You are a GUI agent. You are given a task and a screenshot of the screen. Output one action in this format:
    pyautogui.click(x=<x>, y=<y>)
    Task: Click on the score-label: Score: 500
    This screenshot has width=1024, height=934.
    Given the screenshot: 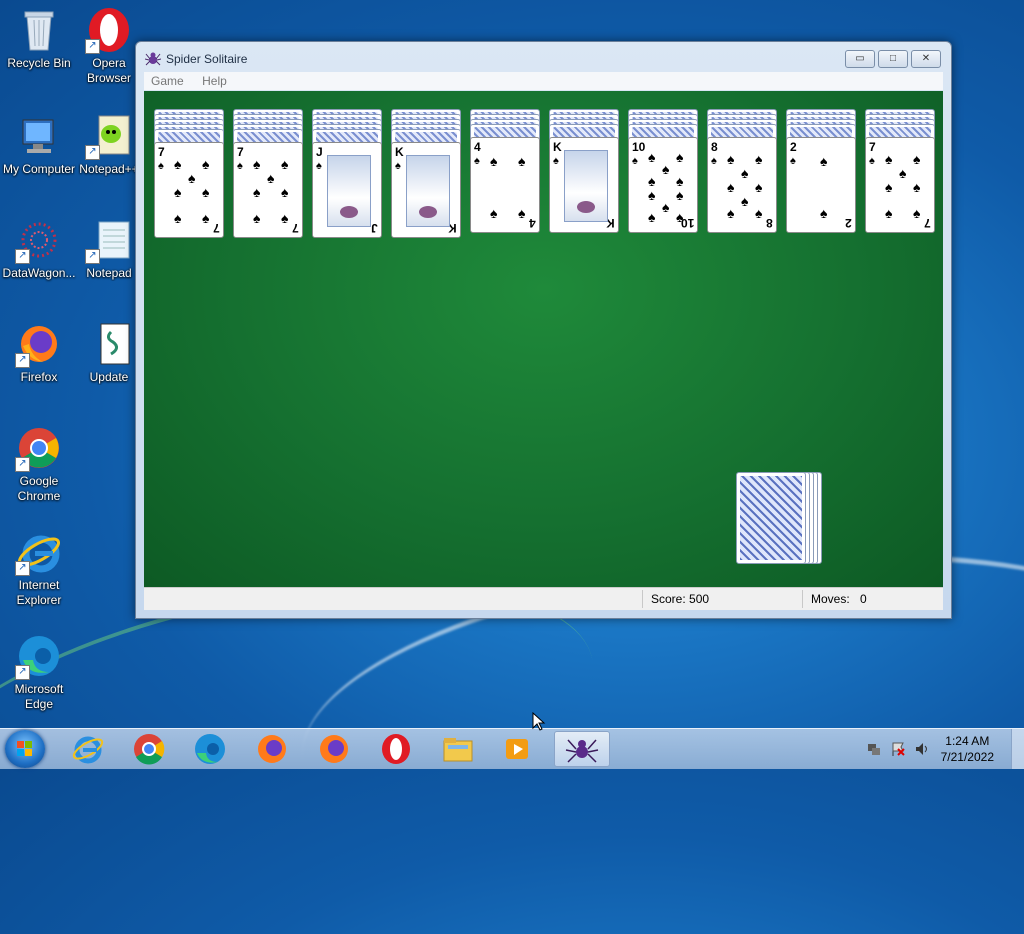 What is the action you would take?
    pyautogui.click(x=680, y=599)
    